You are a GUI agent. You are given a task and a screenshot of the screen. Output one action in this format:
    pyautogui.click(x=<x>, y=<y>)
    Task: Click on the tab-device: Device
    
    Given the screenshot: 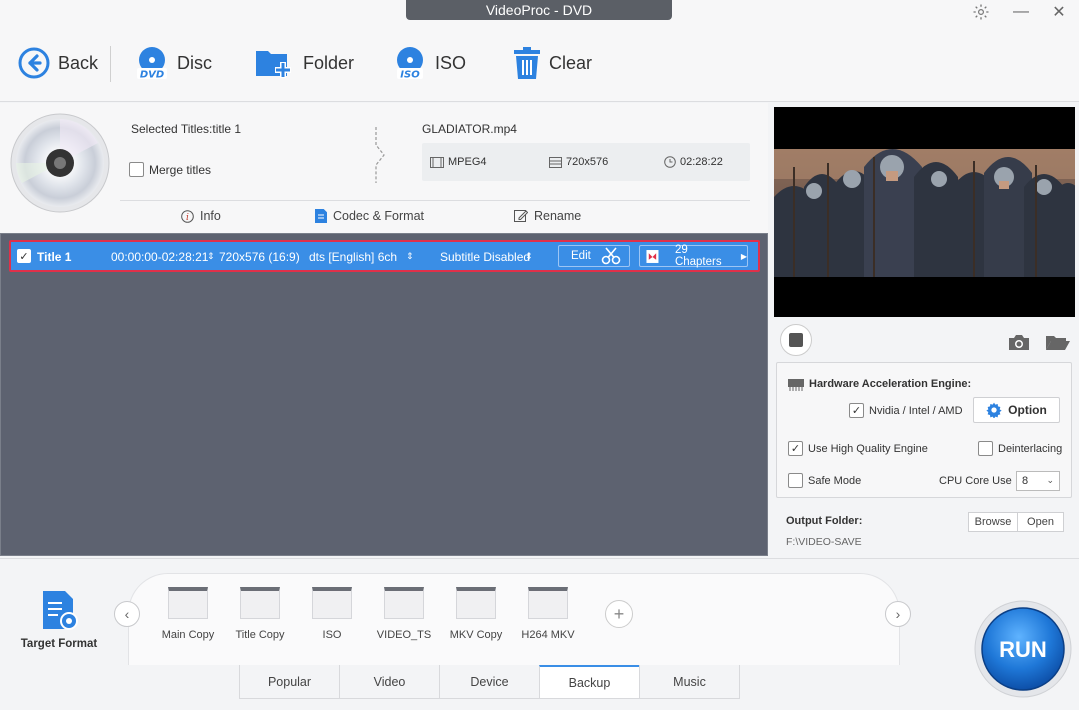 What is the action you would take?
    pyautogui.click(x=489, y=682)
    